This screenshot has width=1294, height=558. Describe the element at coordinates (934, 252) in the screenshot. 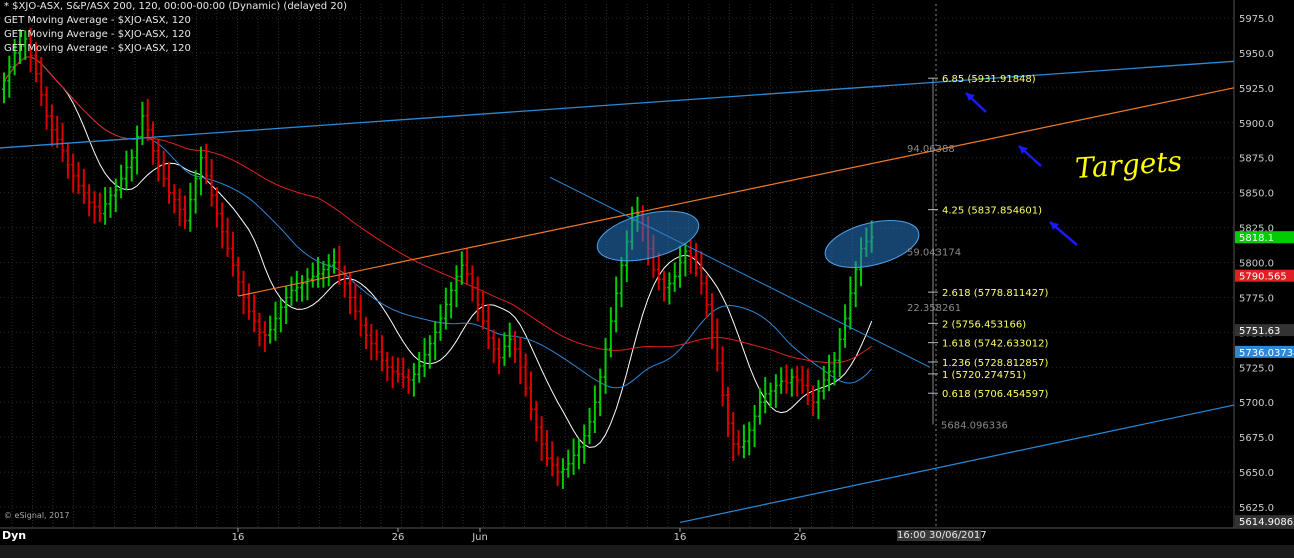

I see `measure-label: 59.043174` at that location.